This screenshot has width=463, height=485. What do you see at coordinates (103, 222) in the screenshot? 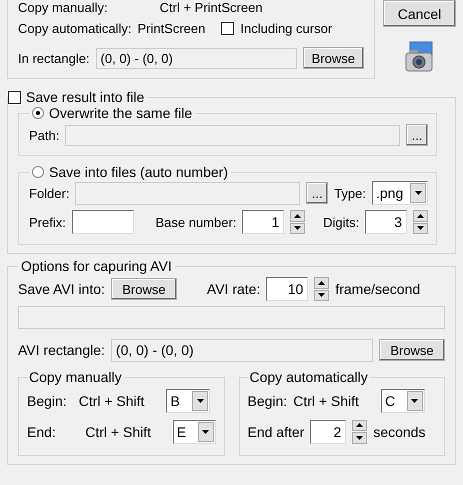
I see `prefix-field` at bounding box center [103, 222].